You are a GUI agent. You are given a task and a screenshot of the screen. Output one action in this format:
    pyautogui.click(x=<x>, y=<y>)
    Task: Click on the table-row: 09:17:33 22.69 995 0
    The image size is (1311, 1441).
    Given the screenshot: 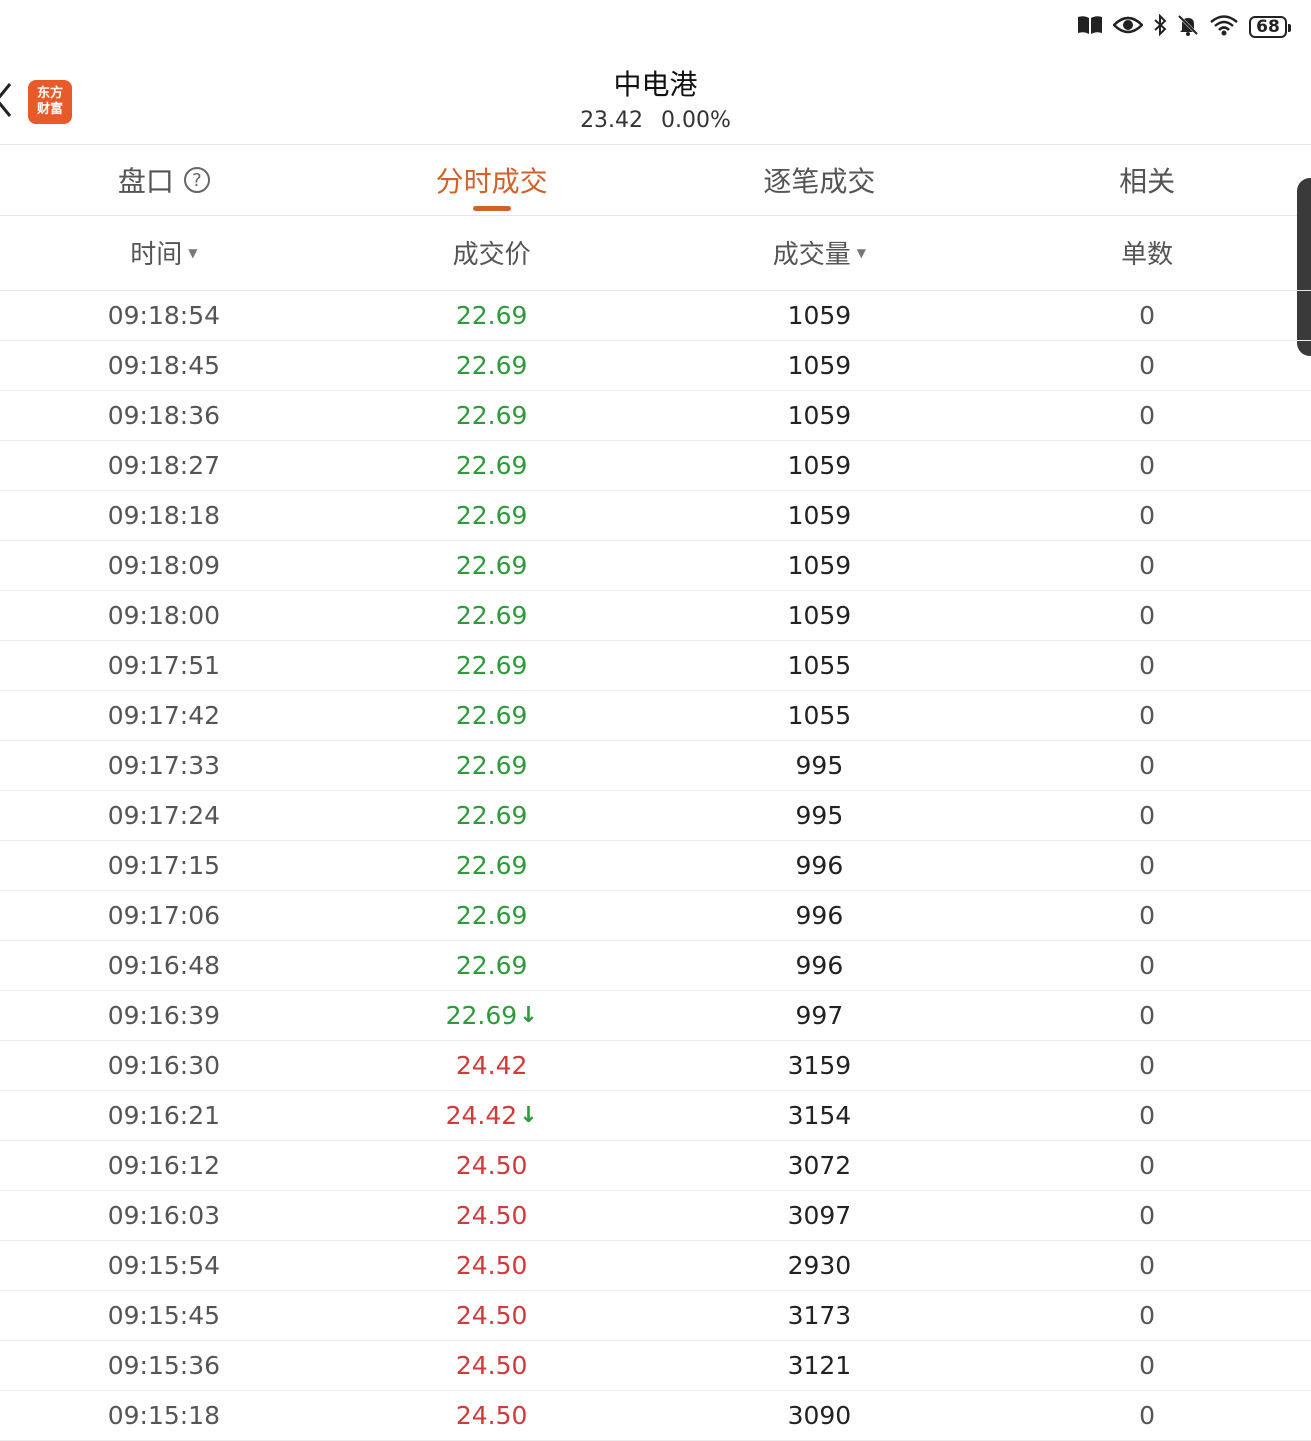 What is the action you would take?
    pyautogui.click(x=655, y=766)
    